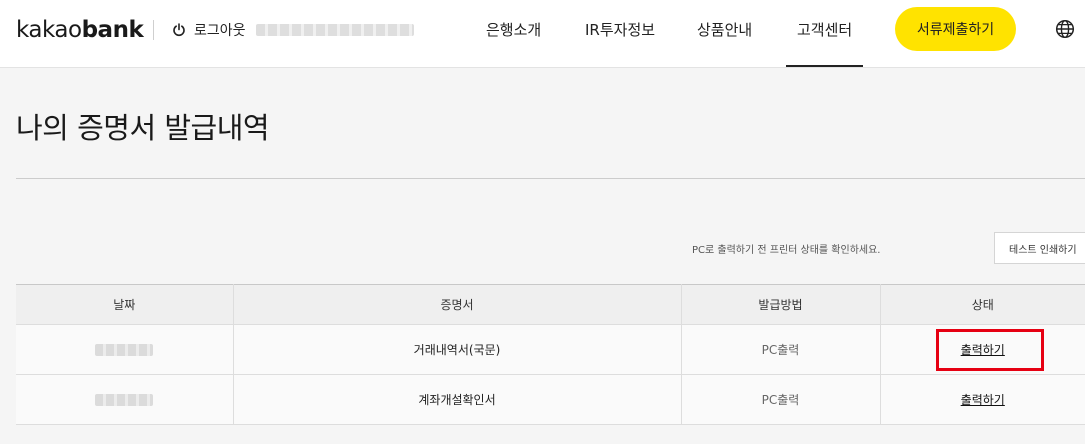 Image resolution: width=1085 pixels, height=444 pixels. I want to click on masked-user-info, so click(335, 30).